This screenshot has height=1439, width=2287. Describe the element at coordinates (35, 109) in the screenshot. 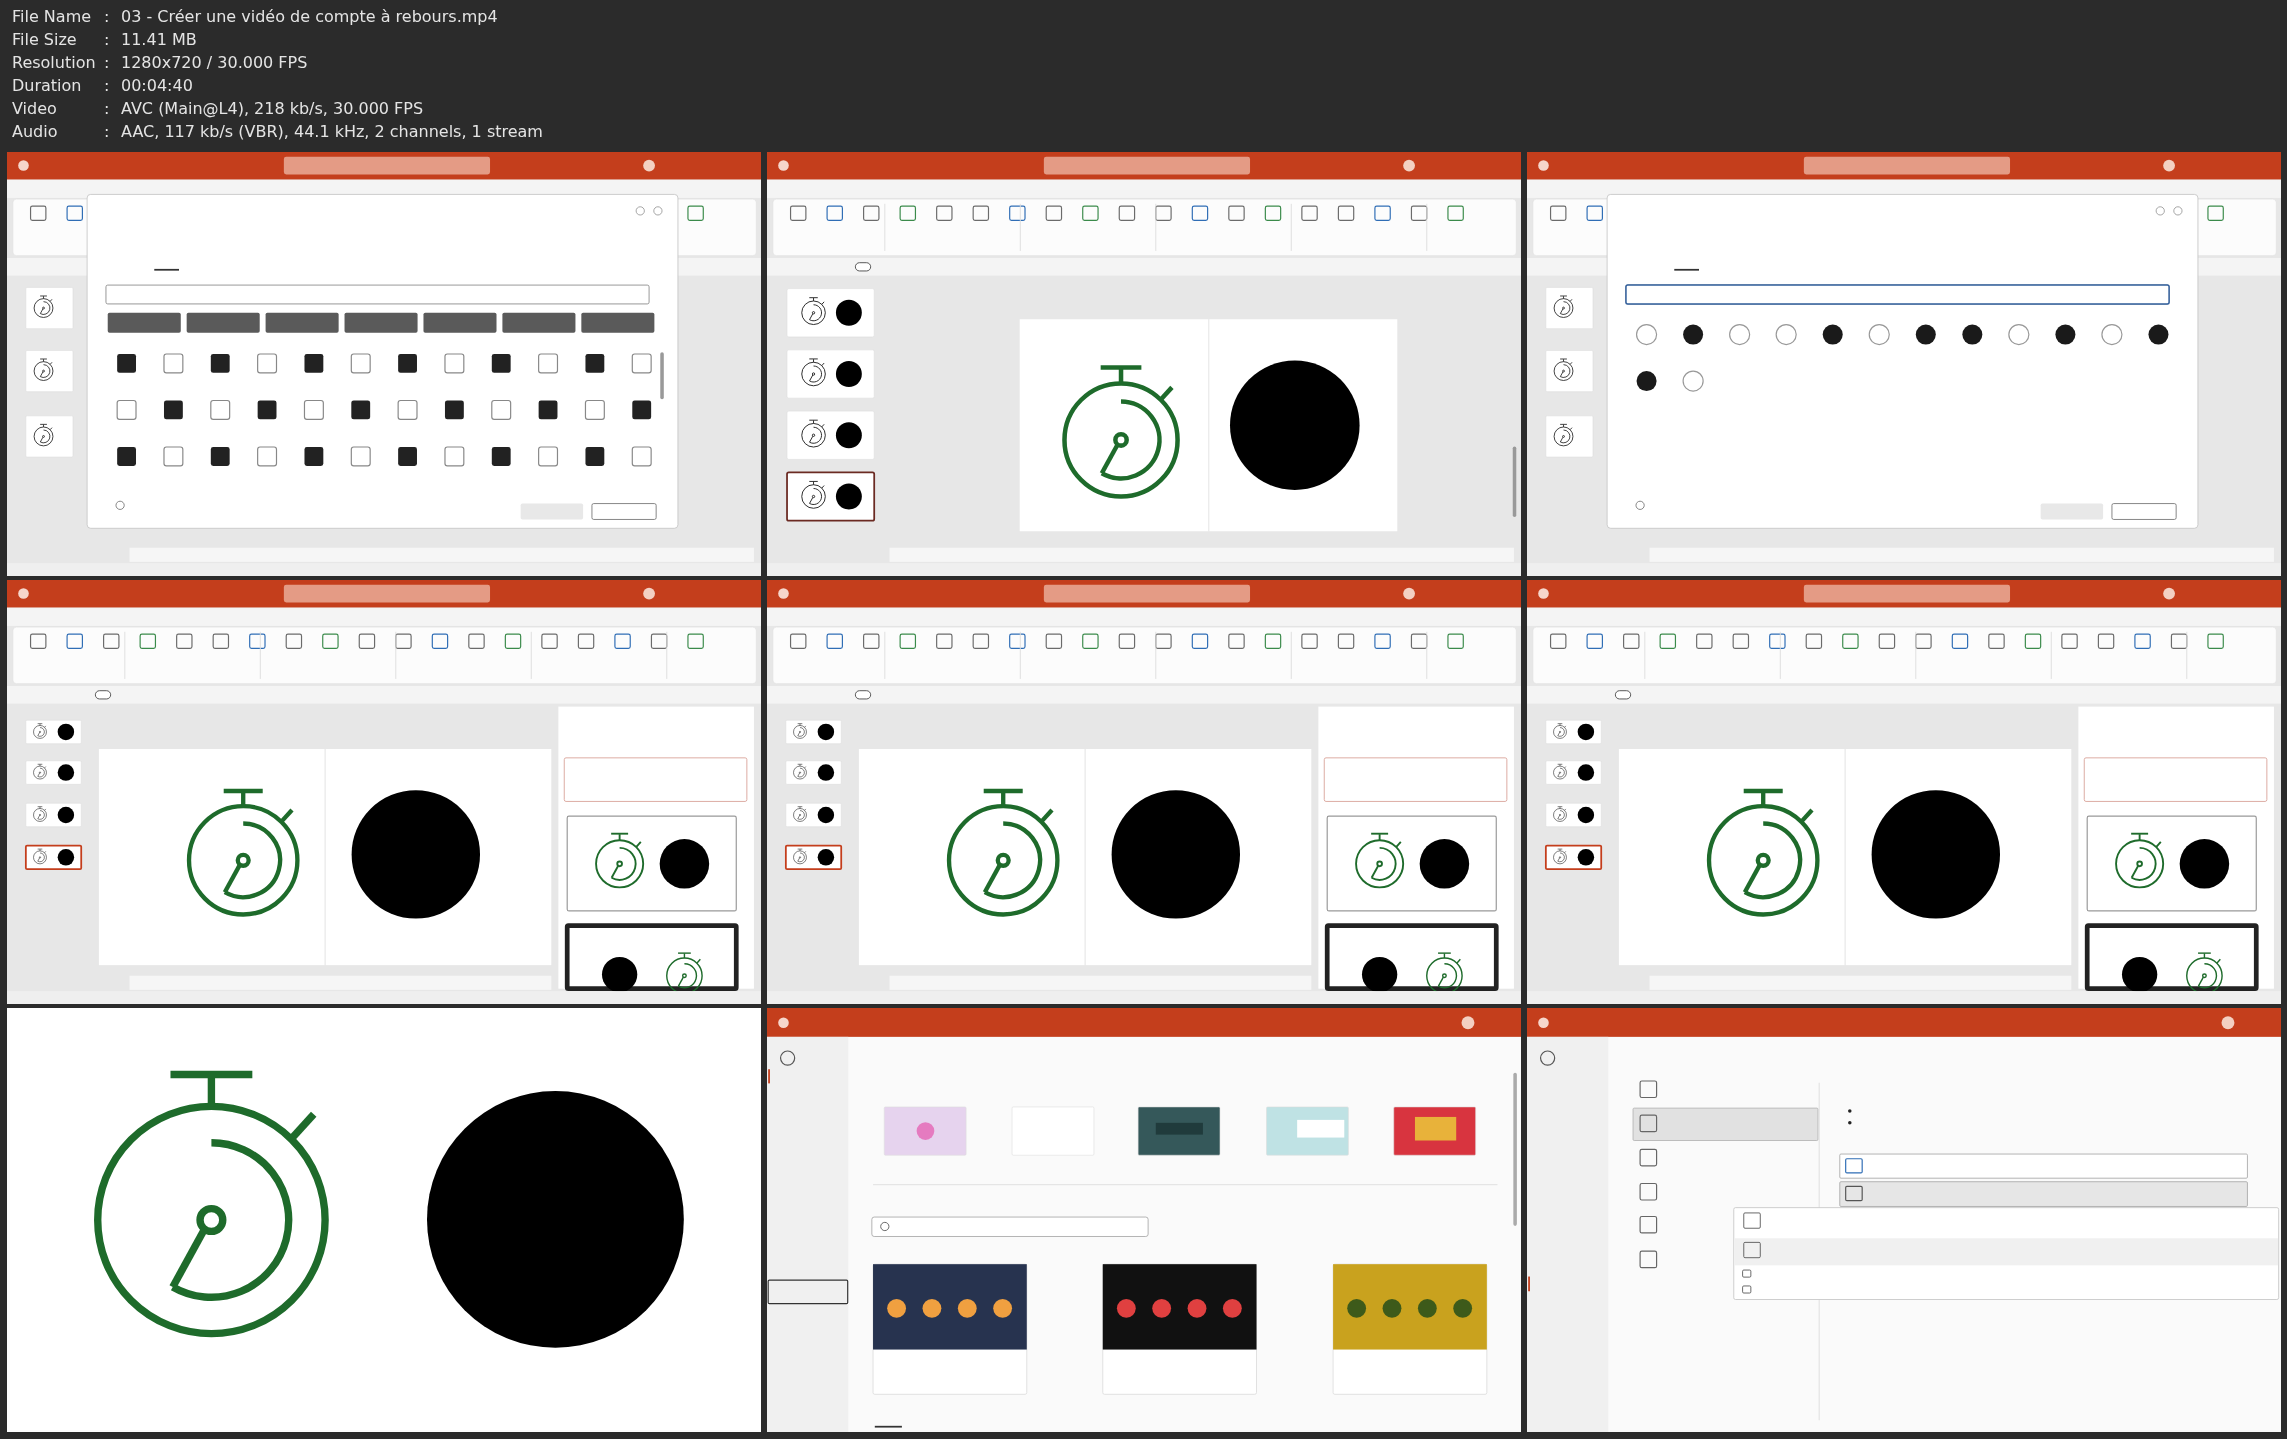

I see `info-label: Video` at that location.